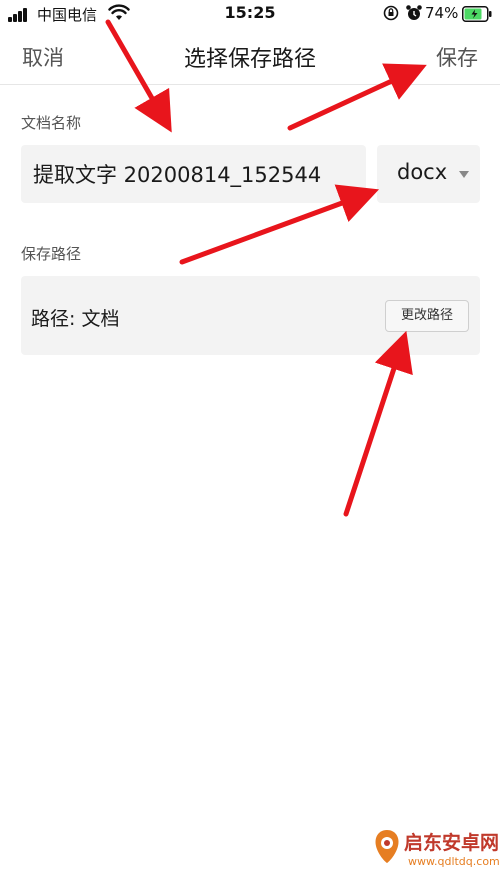 The width and height of the screenshot is (500, 889). What do you see at coordinates (378, 423) in the screenshot?
I see `arrow-to-change-path` at bounding box center [378, 423].